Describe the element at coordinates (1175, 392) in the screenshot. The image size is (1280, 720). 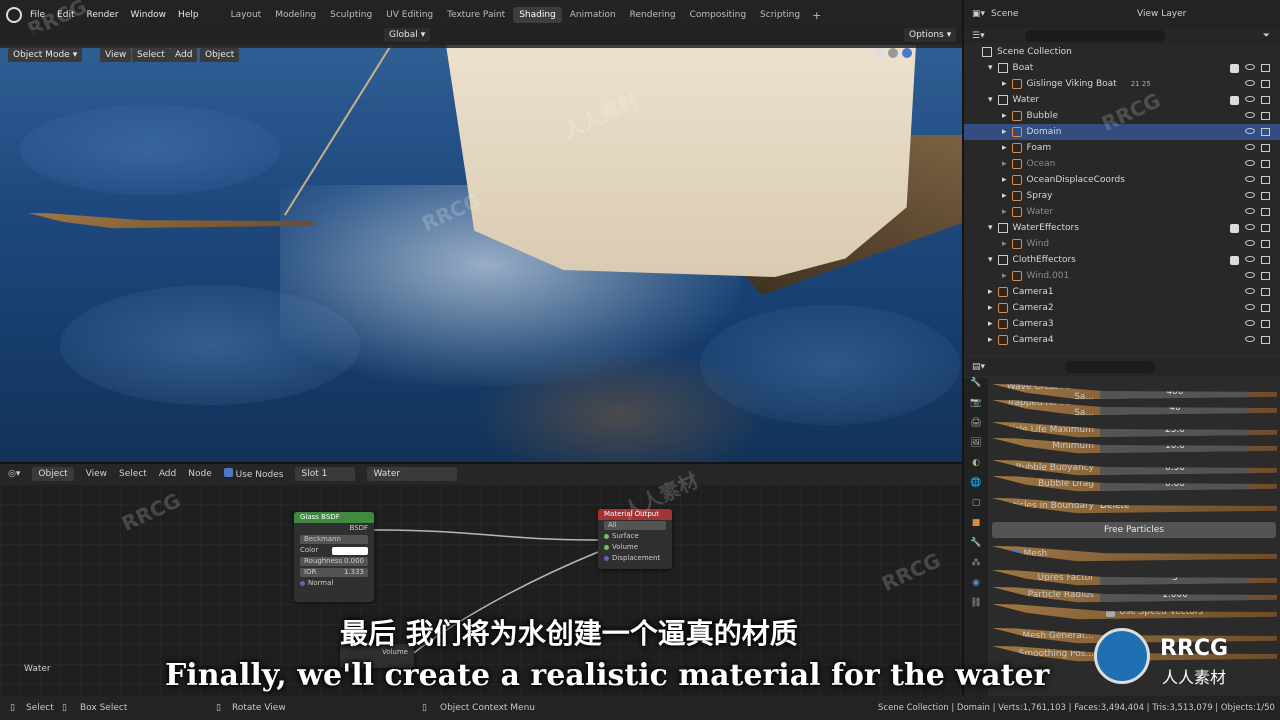
I see `property-value: 400` at that location.